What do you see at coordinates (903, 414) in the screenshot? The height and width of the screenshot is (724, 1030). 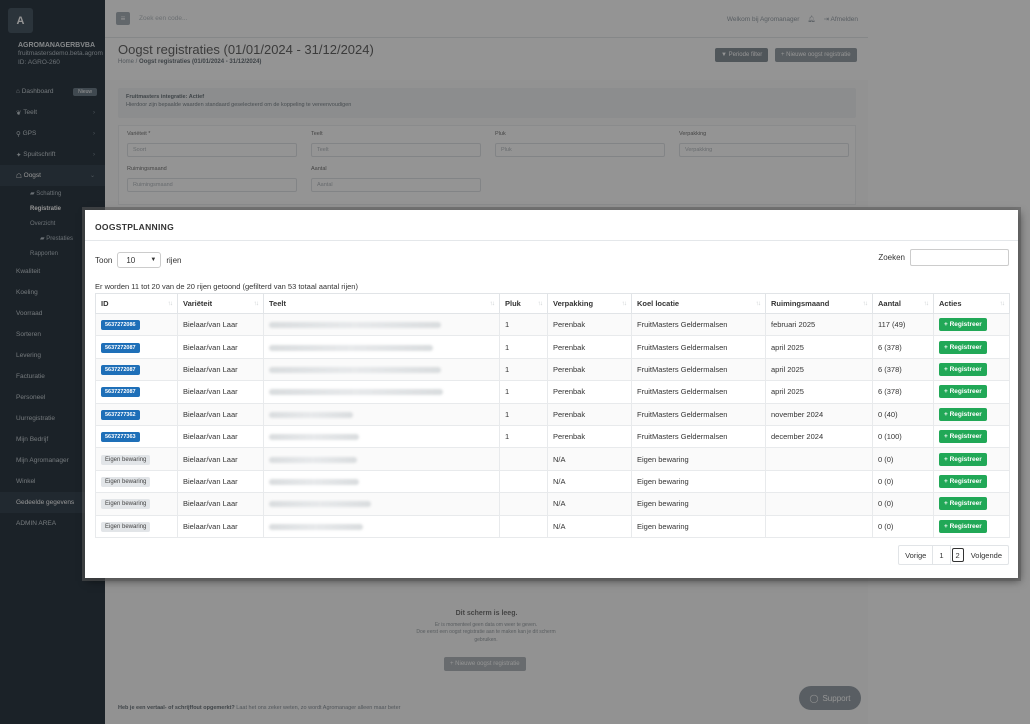 I see `cell-aantal: 0 (40)` at bounding box center [903, 414].